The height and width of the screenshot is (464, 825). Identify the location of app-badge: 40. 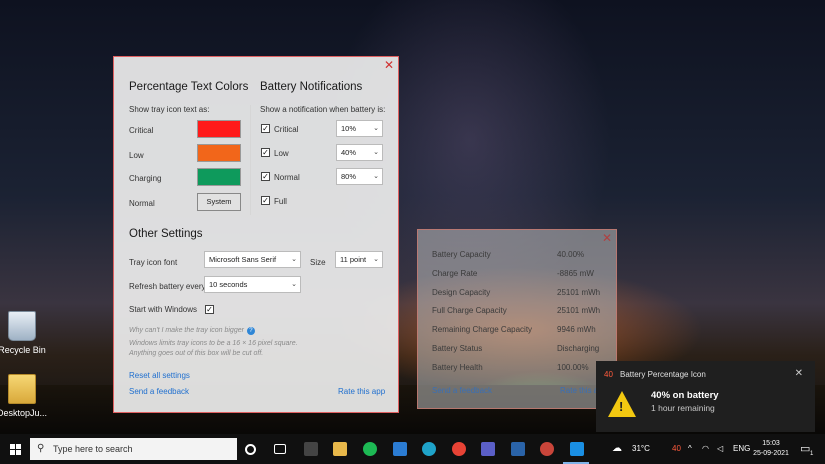
(608, 374).